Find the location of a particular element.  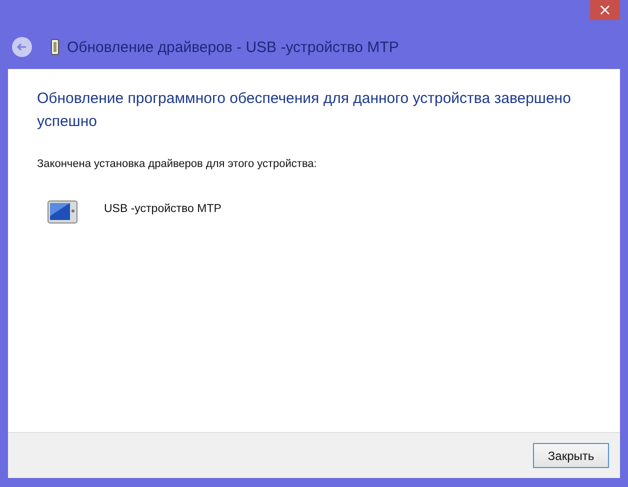

device-name: USB -устройство MTP is located at coordinates (163, 209).